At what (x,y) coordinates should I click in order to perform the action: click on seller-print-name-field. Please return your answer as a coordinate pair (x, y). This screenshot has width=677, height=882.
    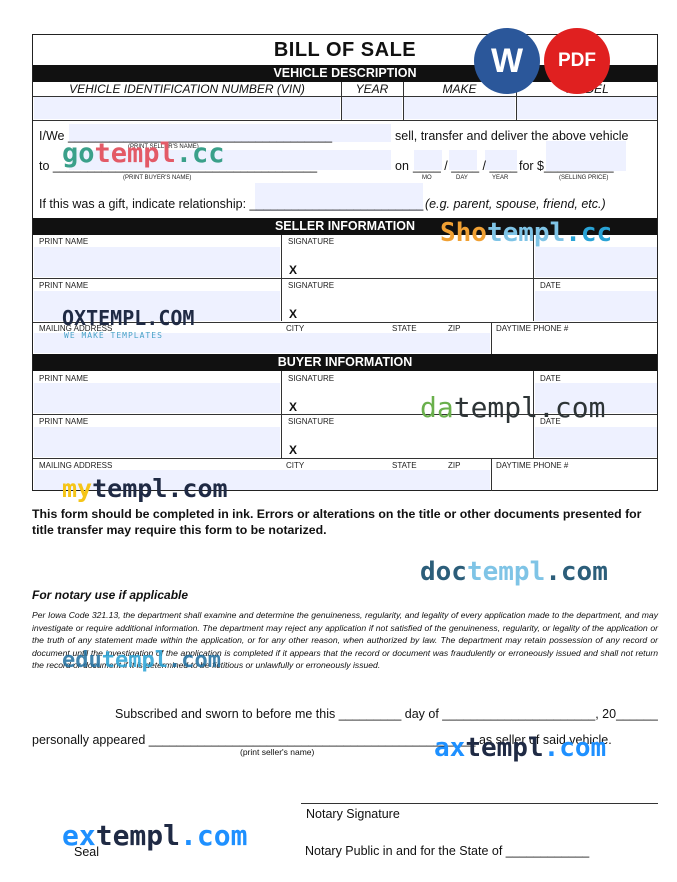
    Looking at the image, I should click on (157, 262).